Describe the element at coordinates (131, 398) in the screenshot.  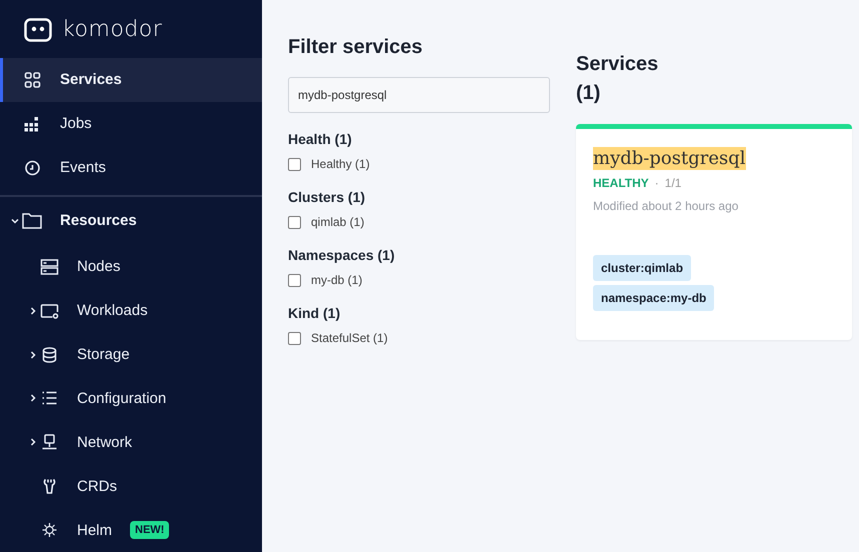
I see `nav-item: Configuration` at that location.